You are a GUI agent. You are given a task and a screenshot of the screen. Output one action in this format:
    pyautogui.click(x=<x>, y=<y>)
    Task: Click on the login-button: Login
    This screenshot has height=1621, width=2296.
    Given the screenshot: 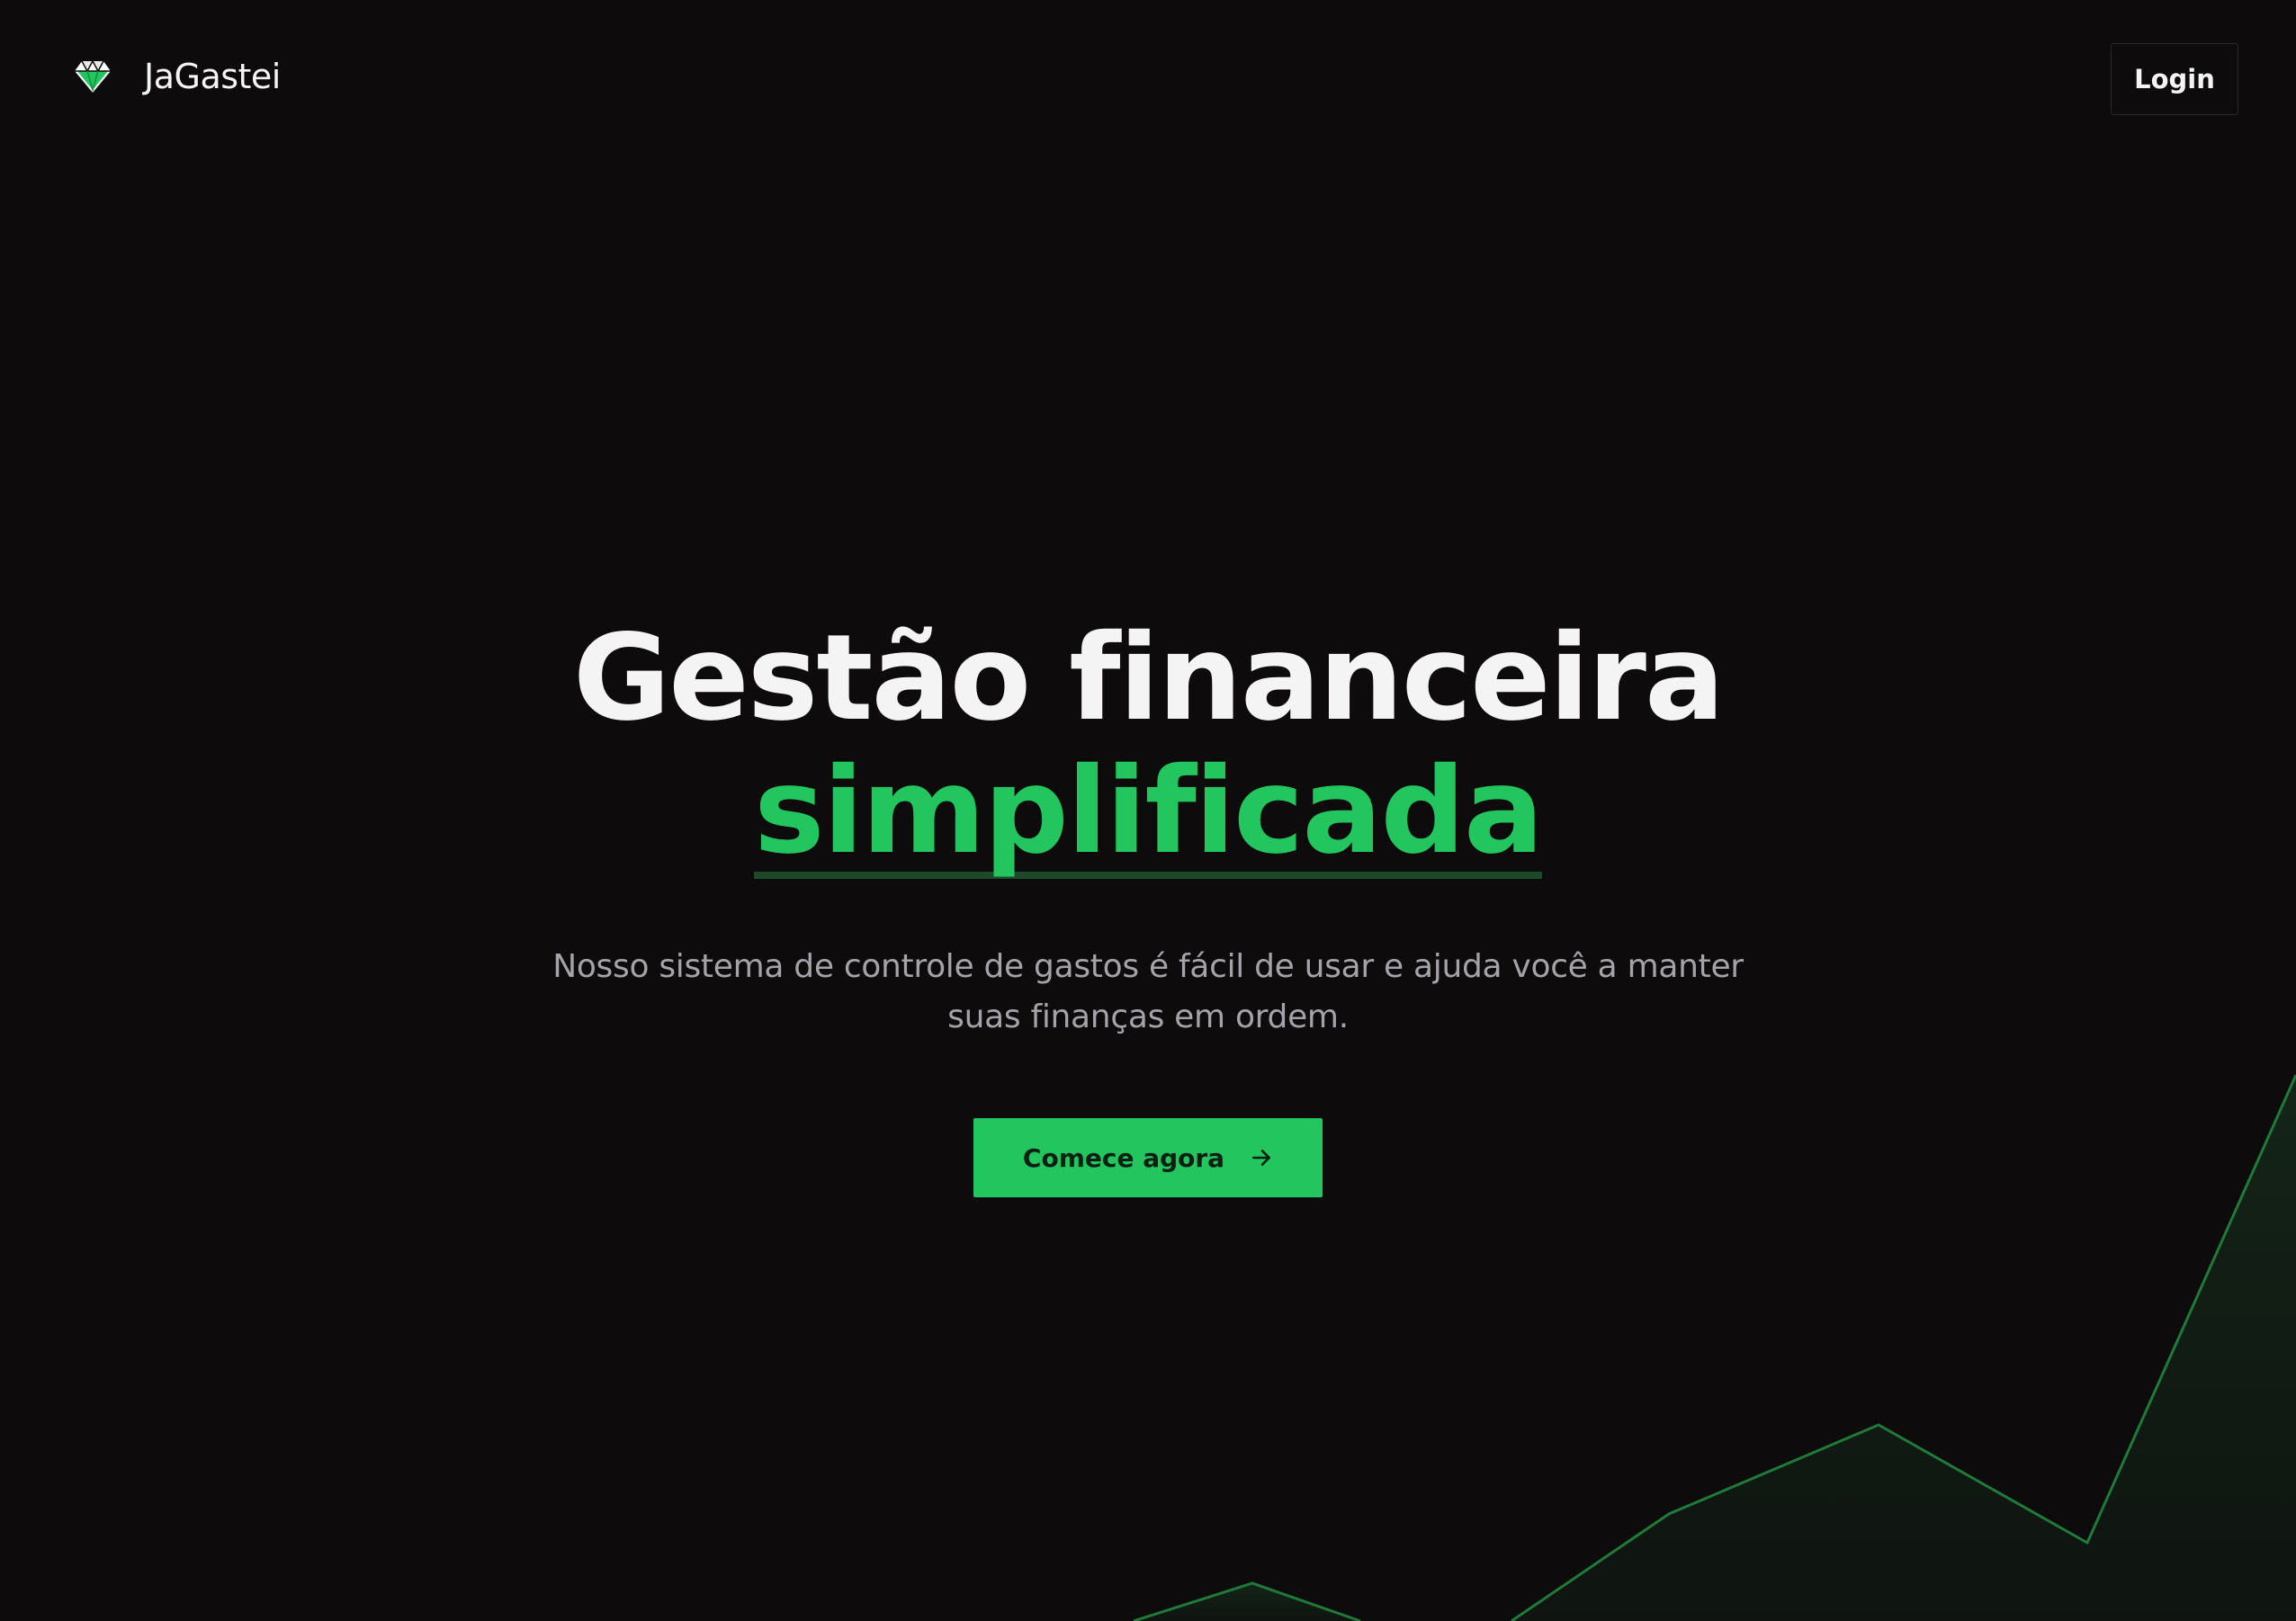 What is the action you would take?
    pyautogui.click(x=2174, y=79)
    